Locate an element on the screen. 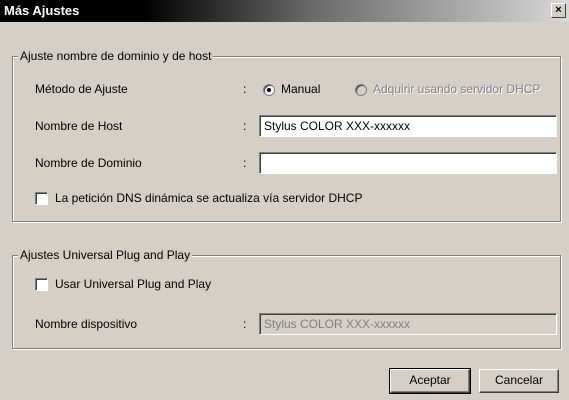  upnp-group-legend: Ajustes Universal Plug and Play is located at coordinates (105, 255).